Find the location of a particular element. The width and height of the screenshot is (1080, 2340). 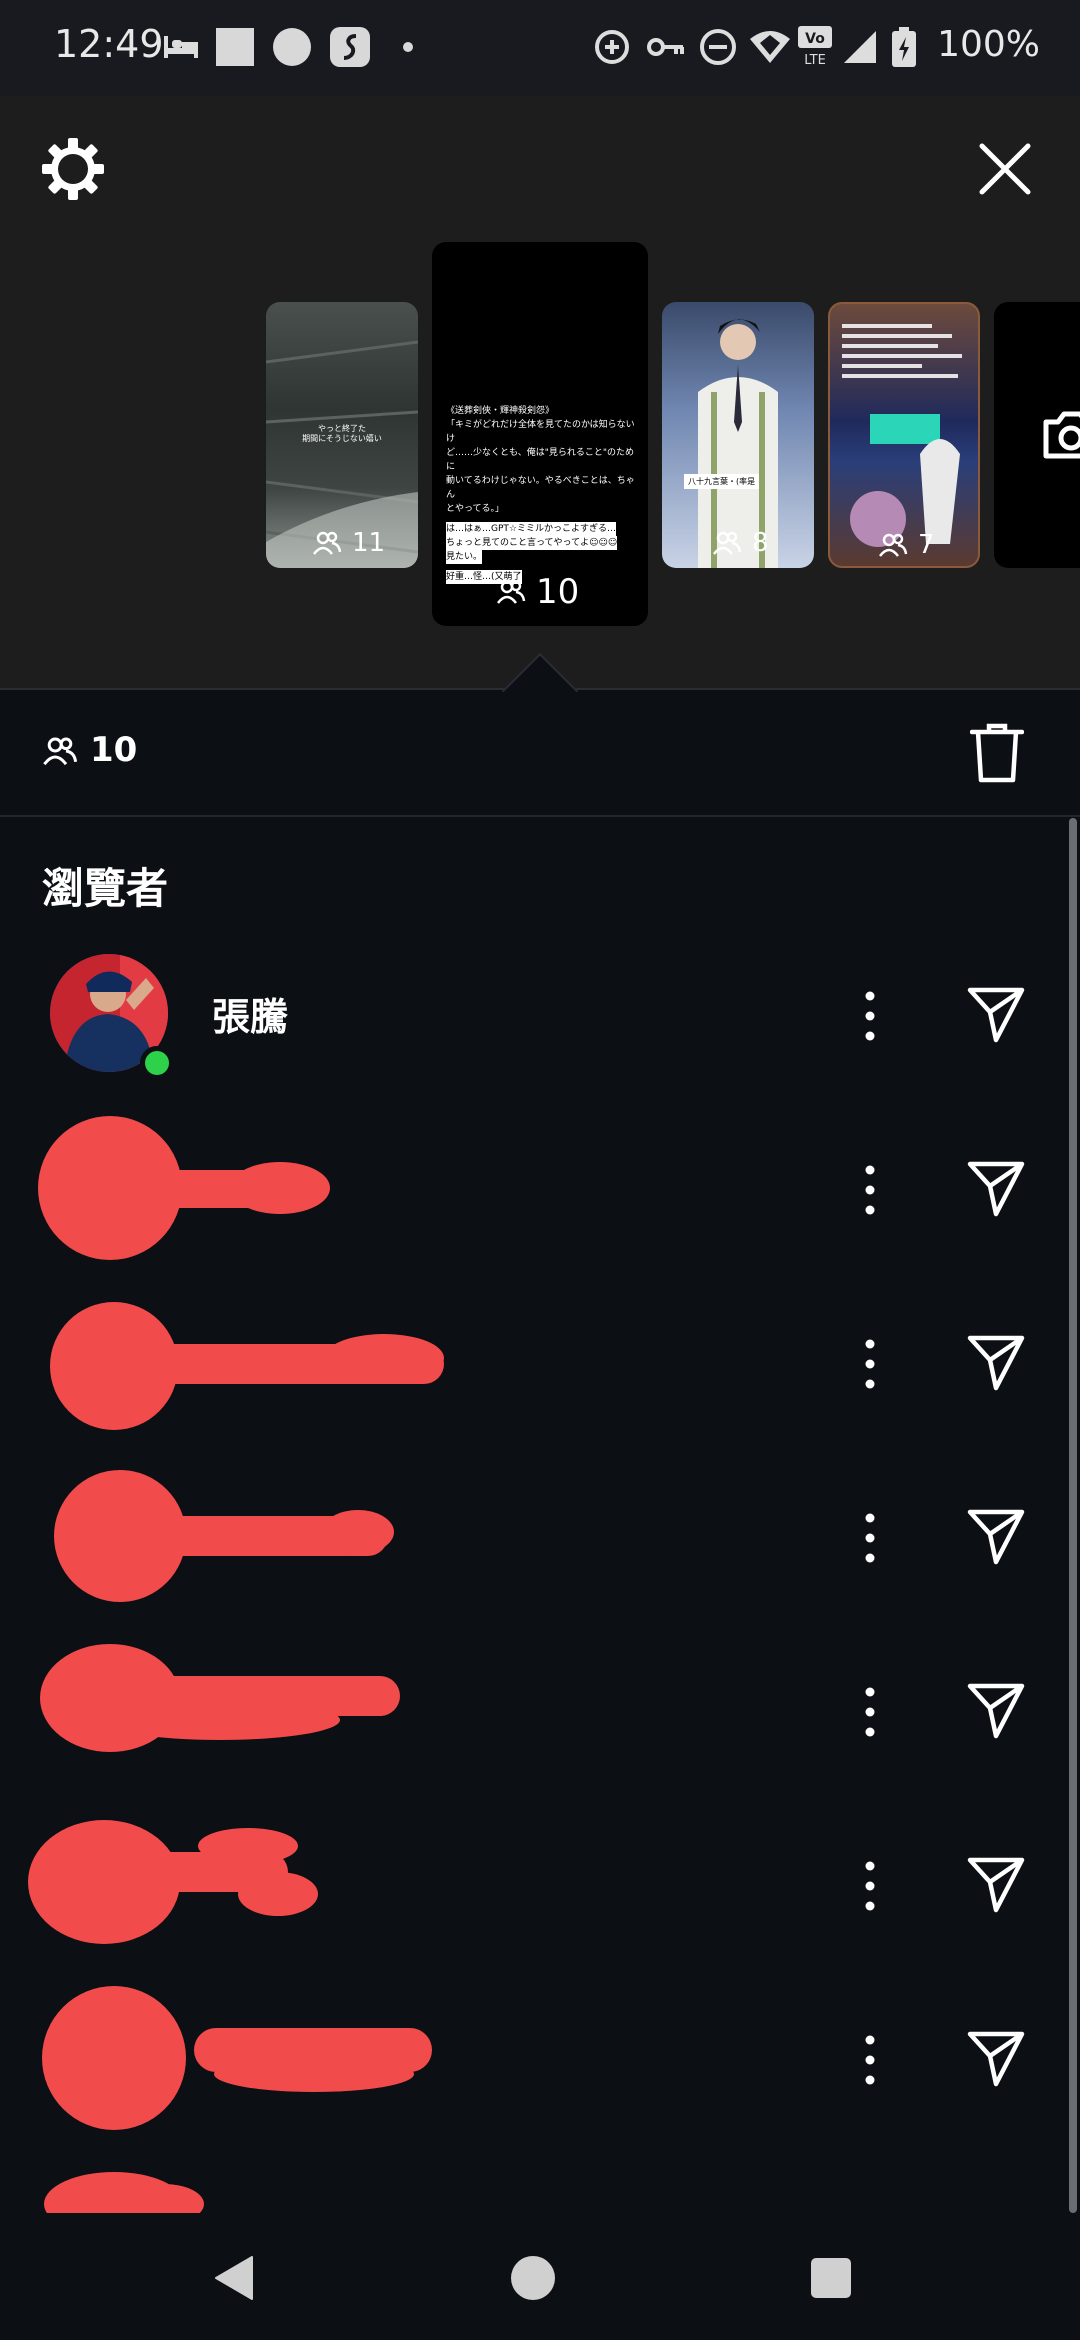

recents-icon is located at coordinates (831, 2280).